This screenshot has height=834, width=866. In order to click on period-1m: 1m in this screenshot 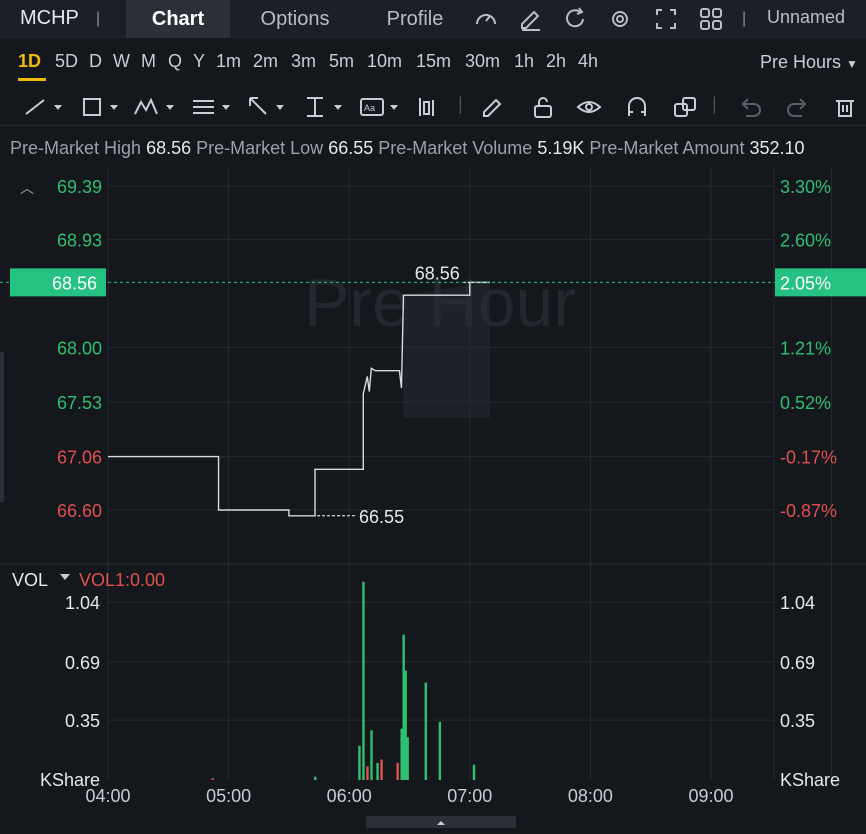, I will do `click(228, 61)`.